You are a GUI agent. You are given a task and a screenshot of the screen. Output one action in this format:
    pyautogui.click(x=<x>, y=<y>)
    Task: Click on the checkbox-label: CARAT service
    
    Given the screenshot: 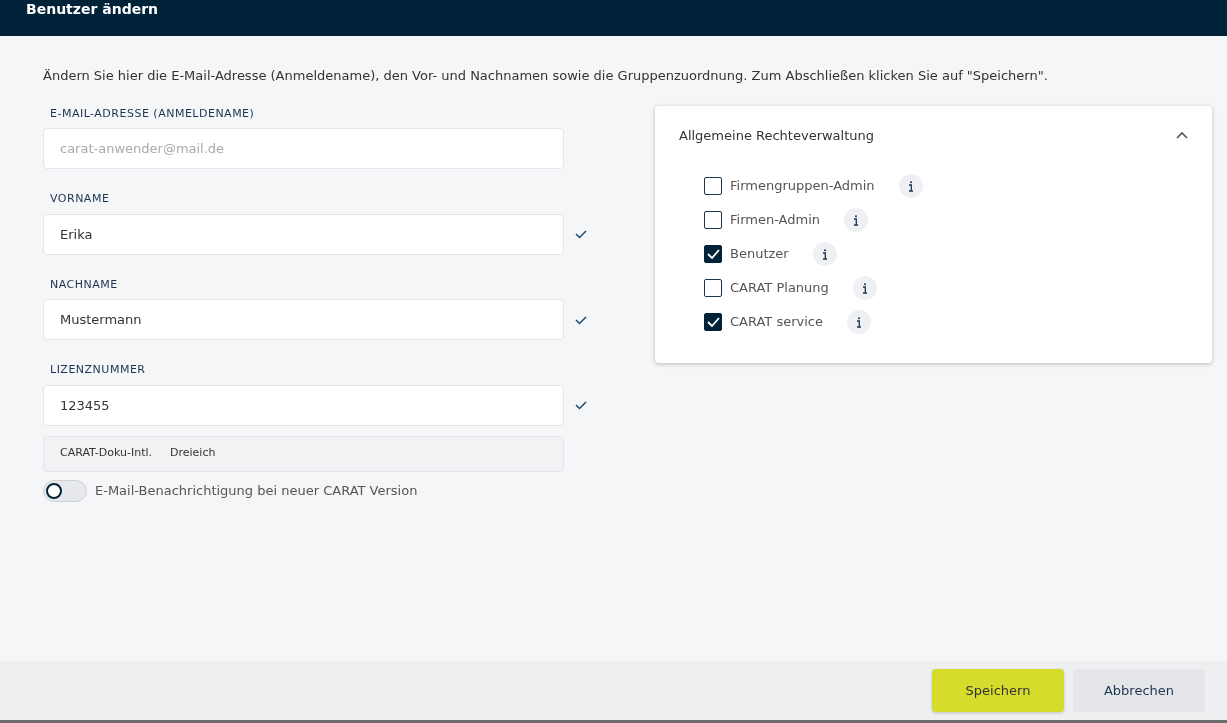 What is the action you would take?
    pyautogui.click(x=776, y=322)
    